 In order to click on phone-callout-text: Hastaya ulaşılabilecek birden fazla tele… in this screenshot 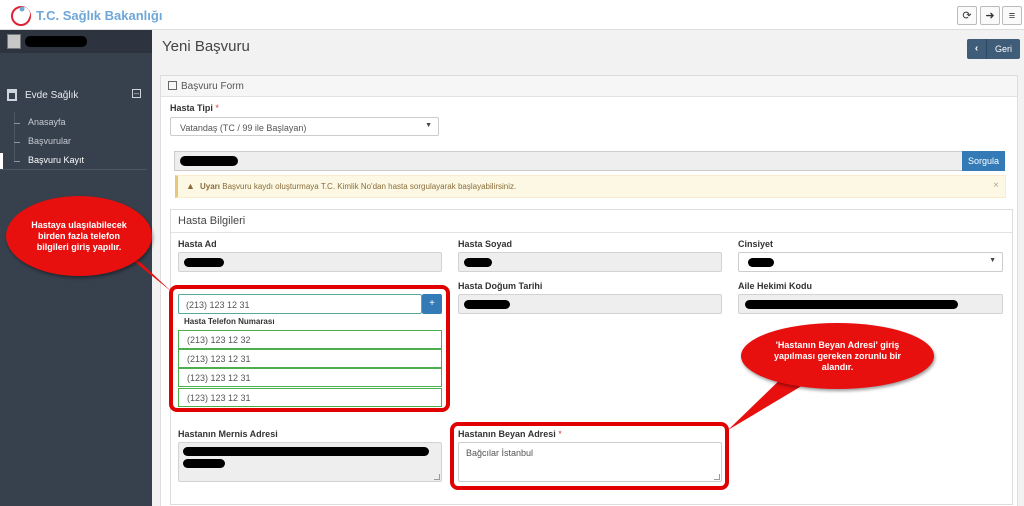, I will do `click(79, 235)`.